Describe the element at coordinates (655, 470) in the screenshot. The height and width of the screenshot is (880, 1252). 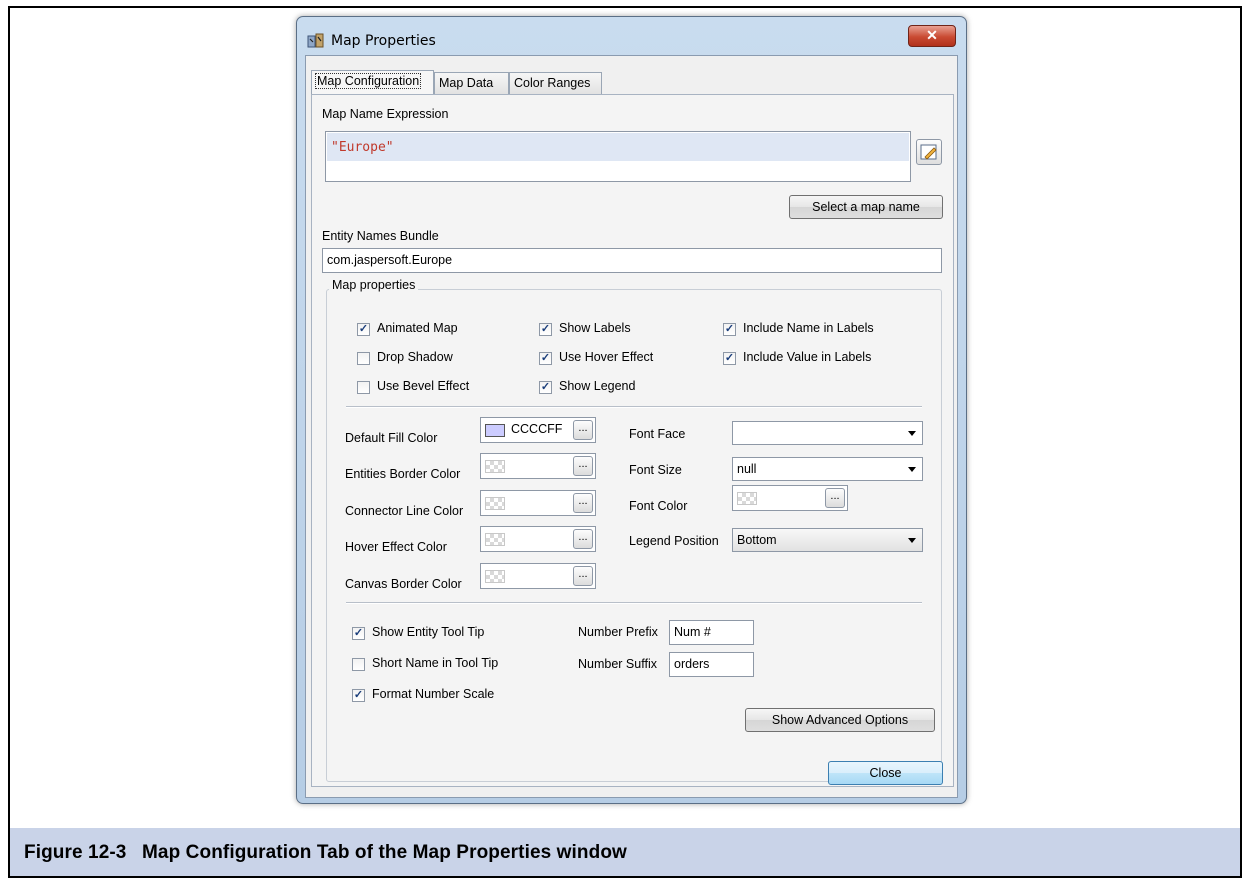
I see `font-size-label: Font Size` at that location.